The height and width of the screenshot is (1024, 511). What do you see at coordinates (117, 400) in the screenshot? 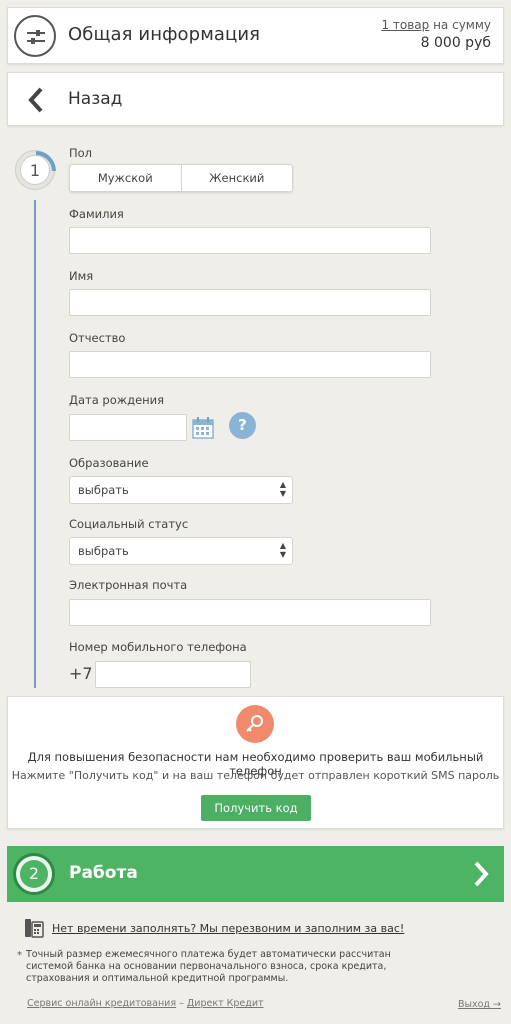
I see `birthdate-label: Дата рождения` at bounding box center [117, 400].